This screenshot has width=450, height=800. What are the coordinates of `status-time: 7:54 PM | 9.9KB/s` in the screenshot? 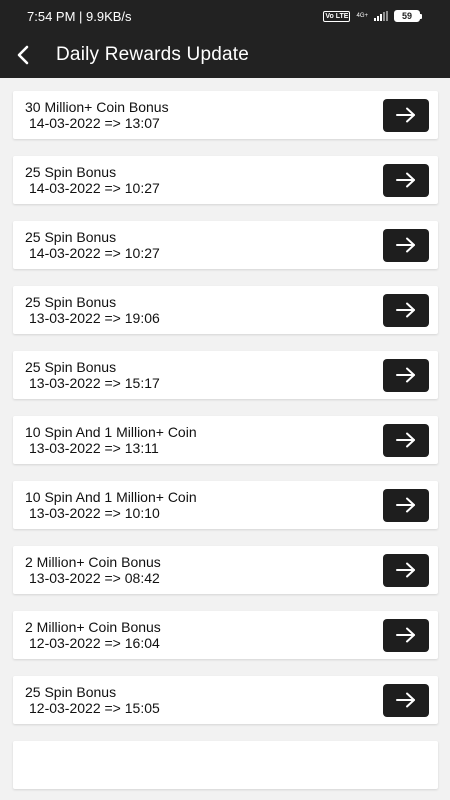 It's located at (79, 16).